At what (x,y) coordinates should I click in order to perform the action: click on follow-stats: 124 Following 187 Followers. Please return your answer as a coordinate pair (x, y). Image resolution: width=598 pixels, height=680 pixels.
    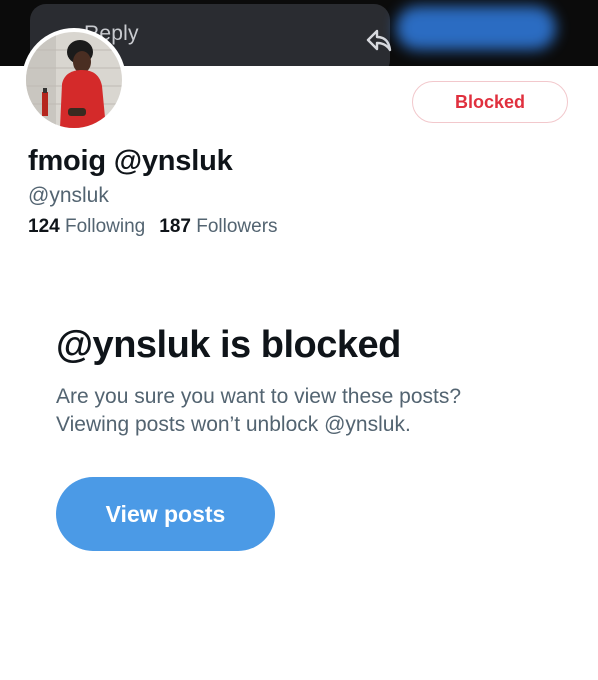
    Looking at the image, I should click on (153, 227).